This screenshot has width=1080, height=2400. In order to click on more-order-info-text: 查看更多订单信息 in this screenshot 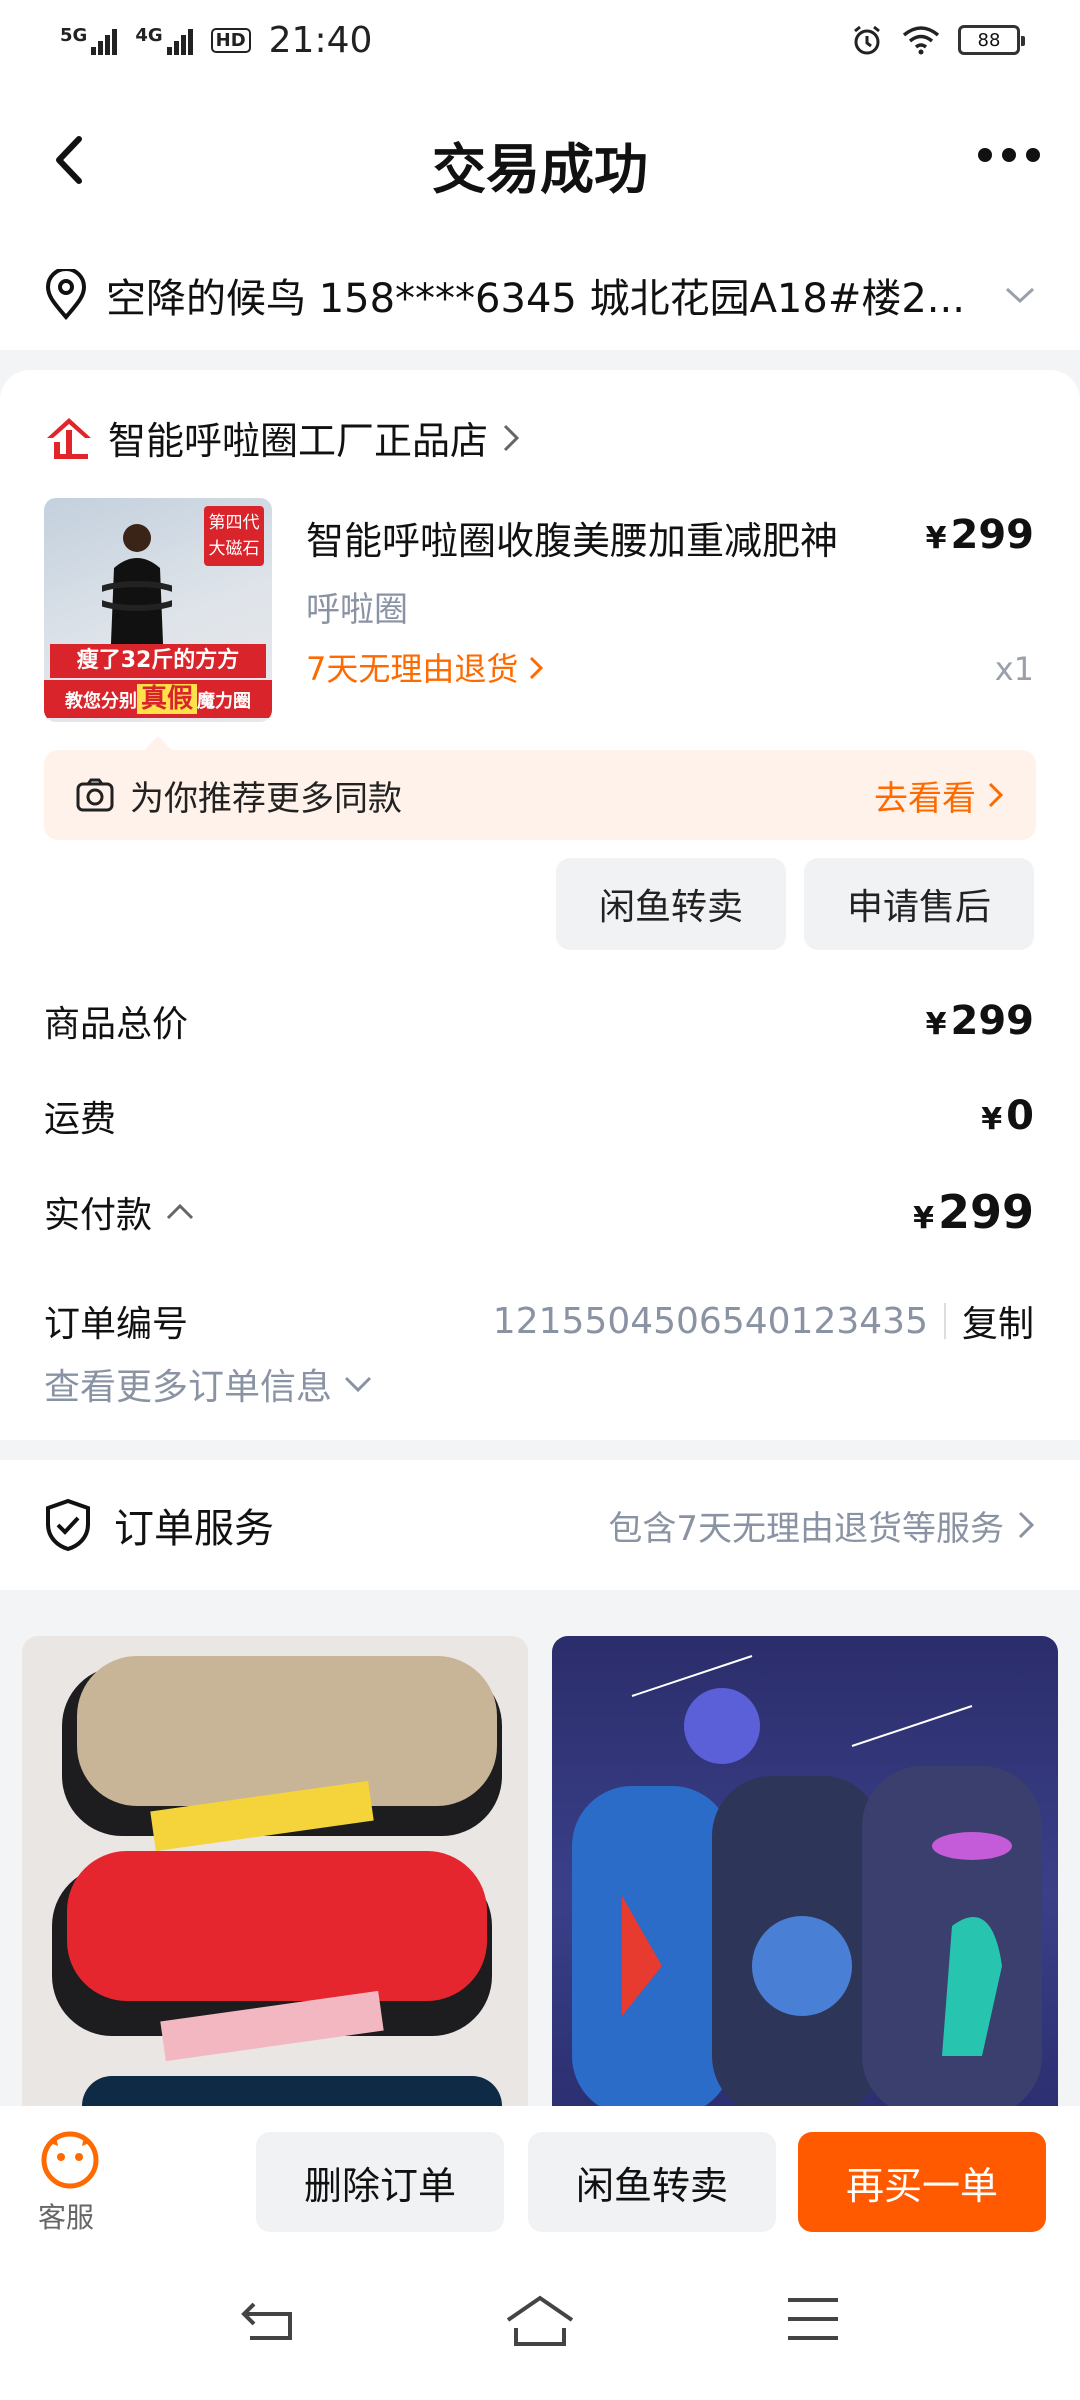, I will do `click(188, 1387)`.